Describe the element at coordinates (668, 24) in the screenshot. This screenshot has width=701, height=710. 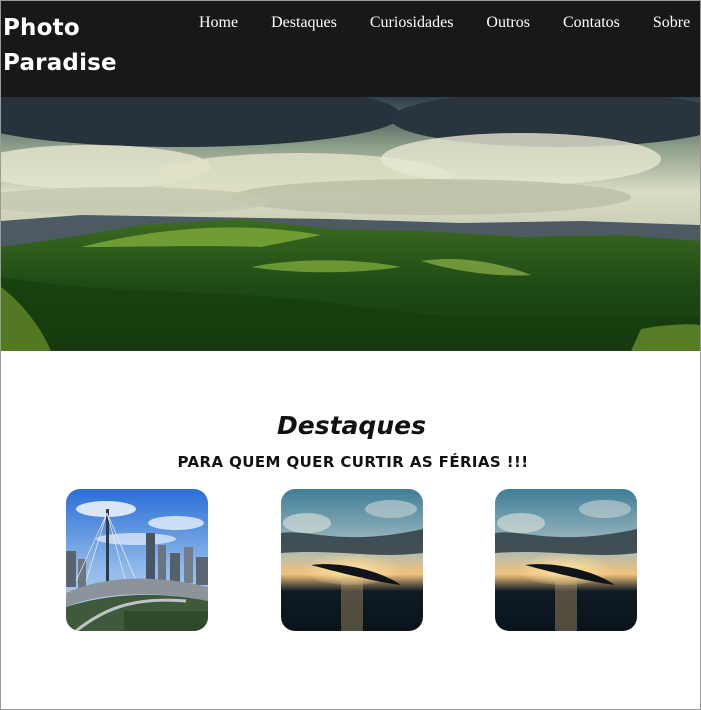
I see `nav-link-sobre: Sobre` at that location.